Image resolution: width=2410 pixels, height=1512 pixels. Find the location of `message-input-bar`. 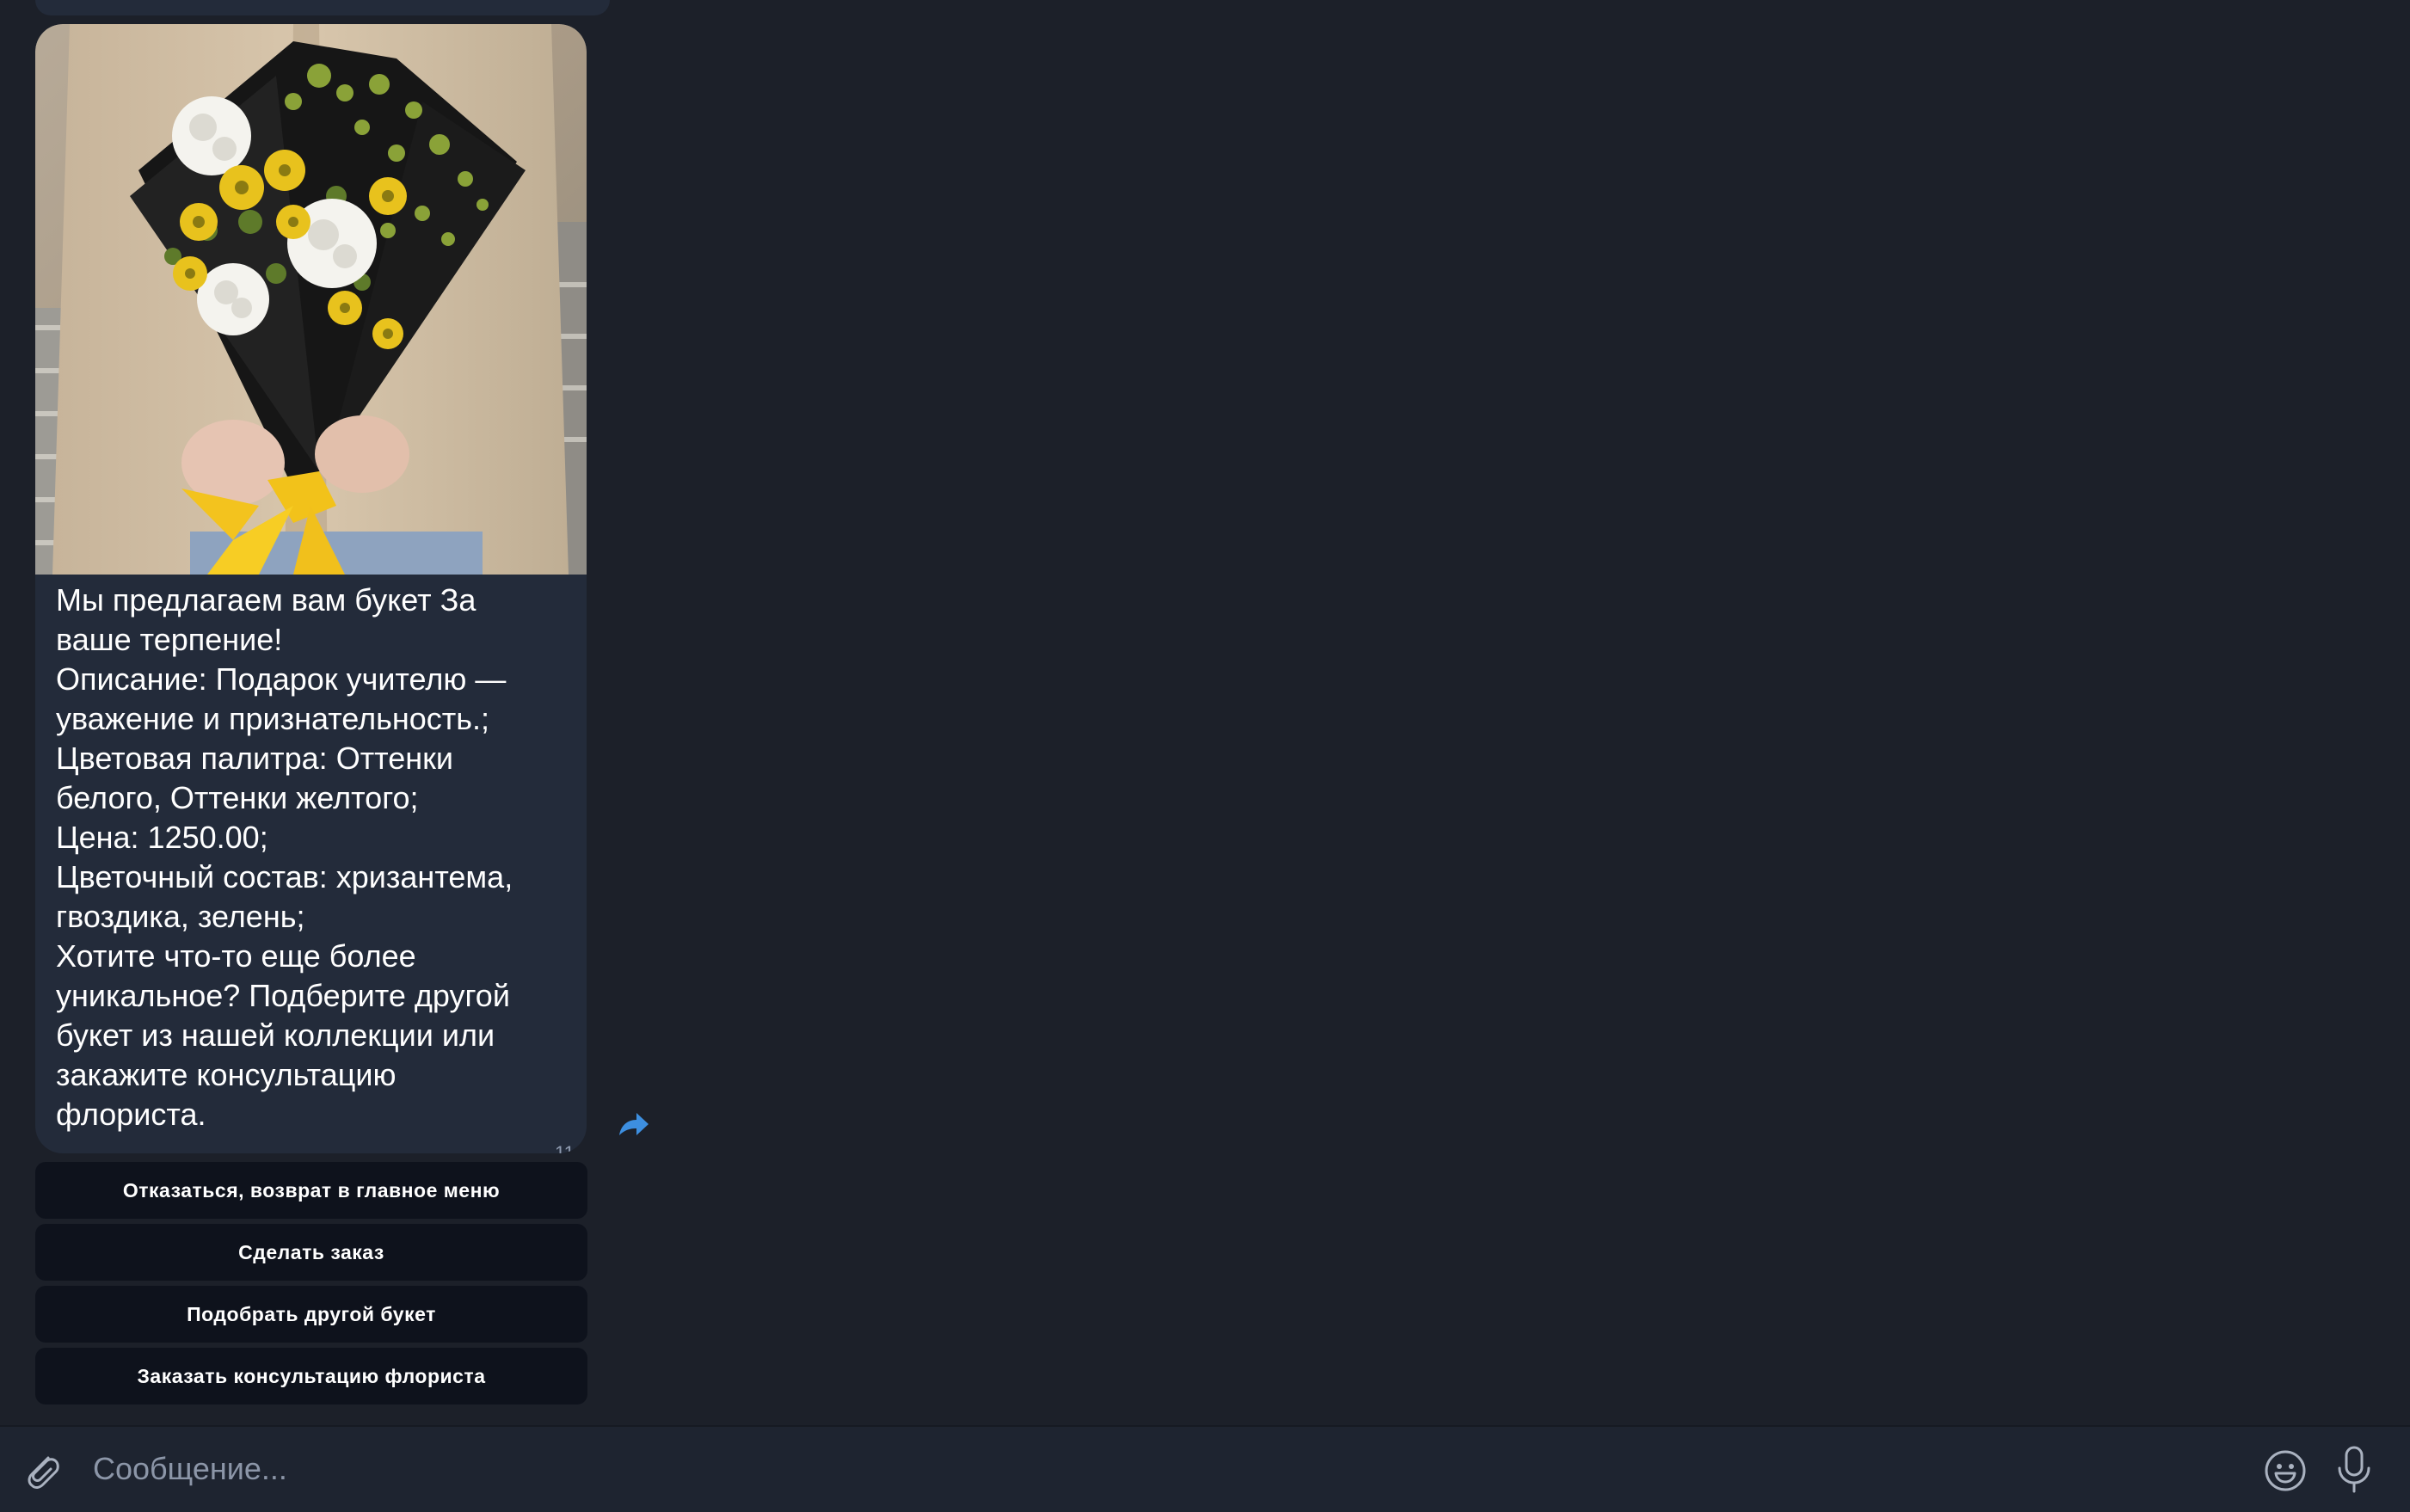

message-input-bar is located at coordinates (1205, 1469).